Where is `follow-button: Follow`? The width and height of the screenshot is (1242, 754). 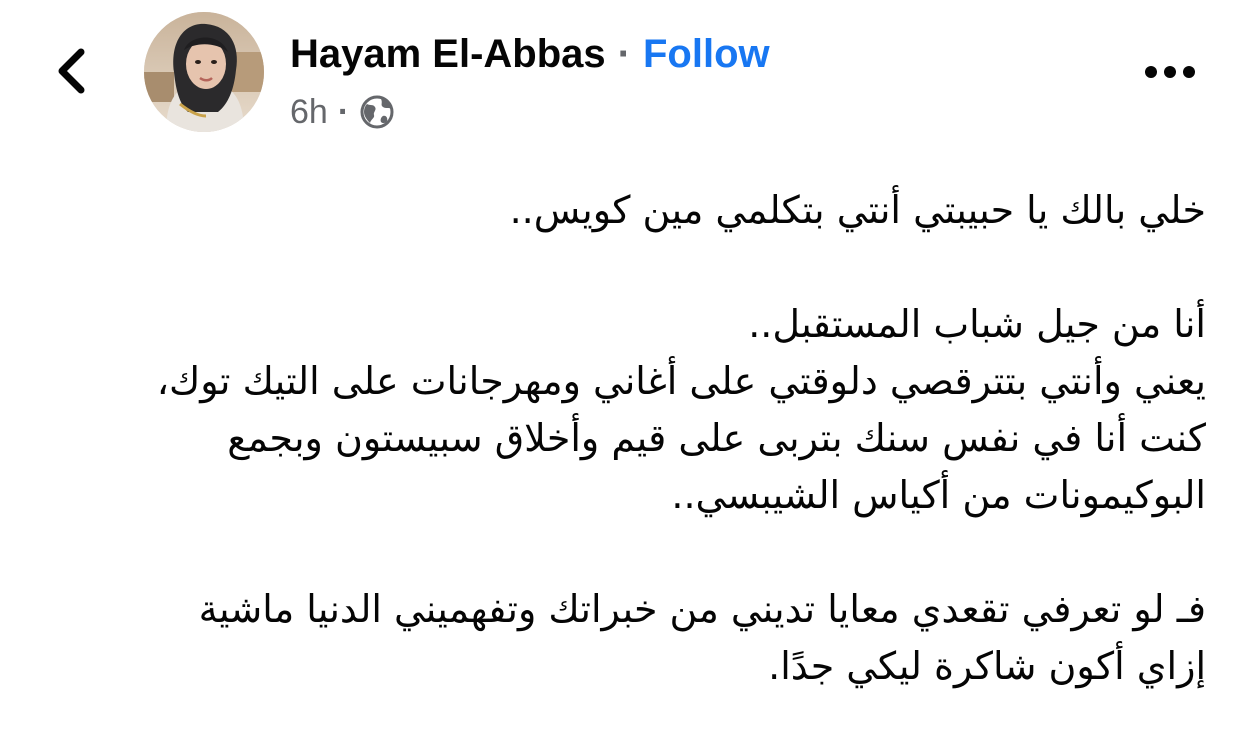 follow-button: Follow is located at coordinates (706, 54).